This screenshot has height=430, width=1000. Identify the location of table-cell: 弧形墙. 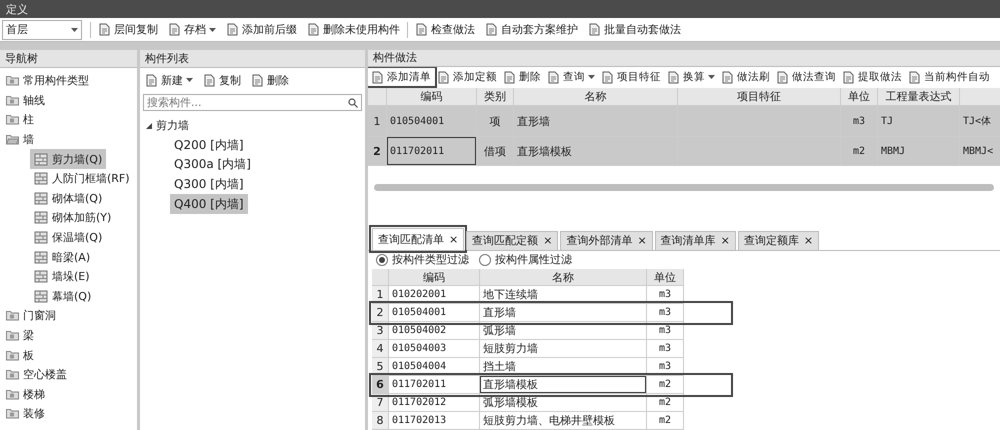
(563, 331).